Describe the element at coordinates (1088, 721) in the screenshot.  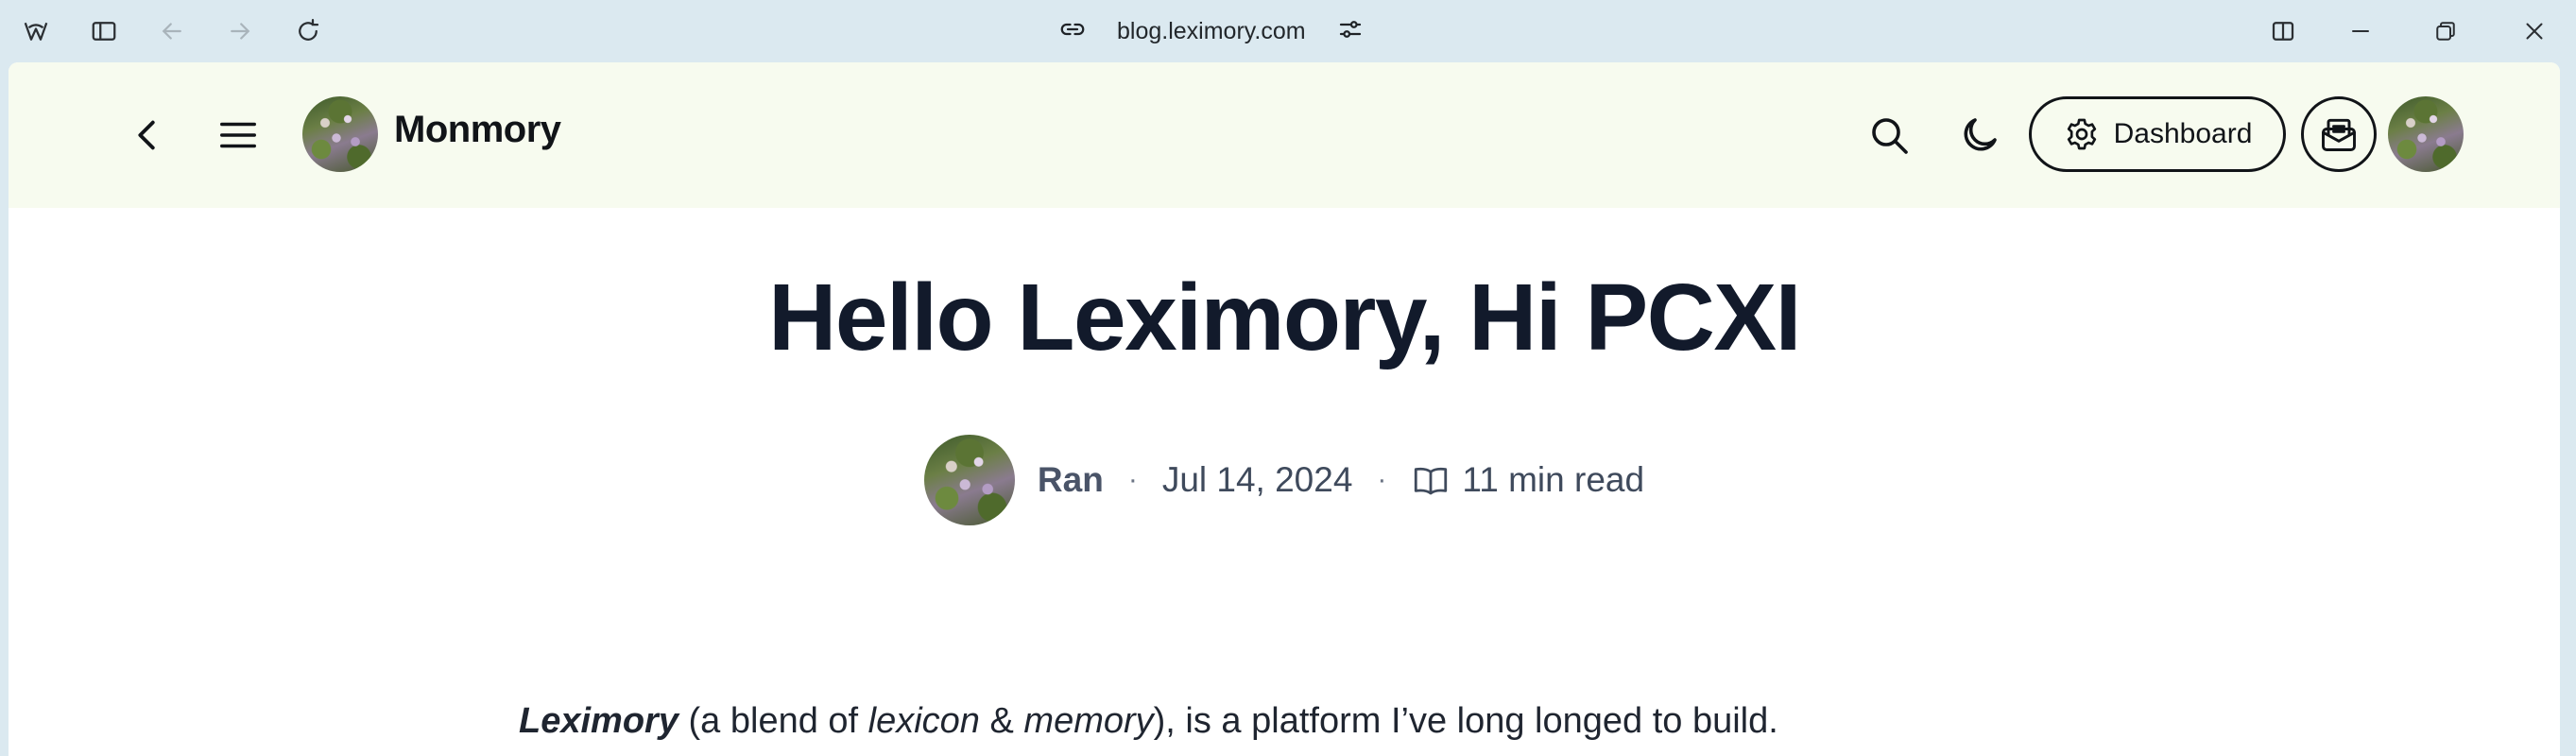
I see `intro-word-memory: memory` at that location.